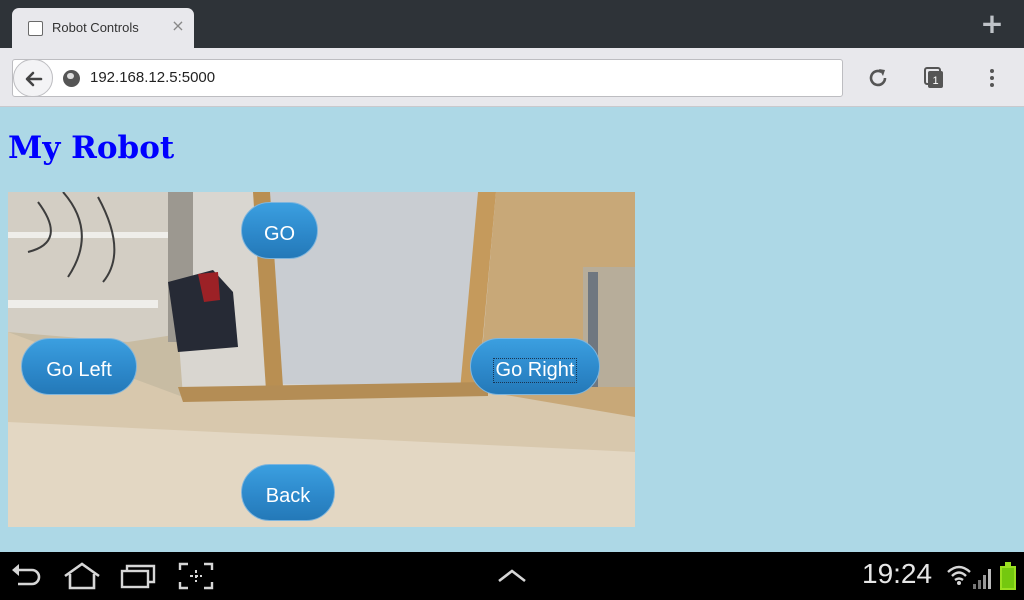 The image size is (1024, 600). I want to click on go-right-label: Go Right, so click(535, 370).